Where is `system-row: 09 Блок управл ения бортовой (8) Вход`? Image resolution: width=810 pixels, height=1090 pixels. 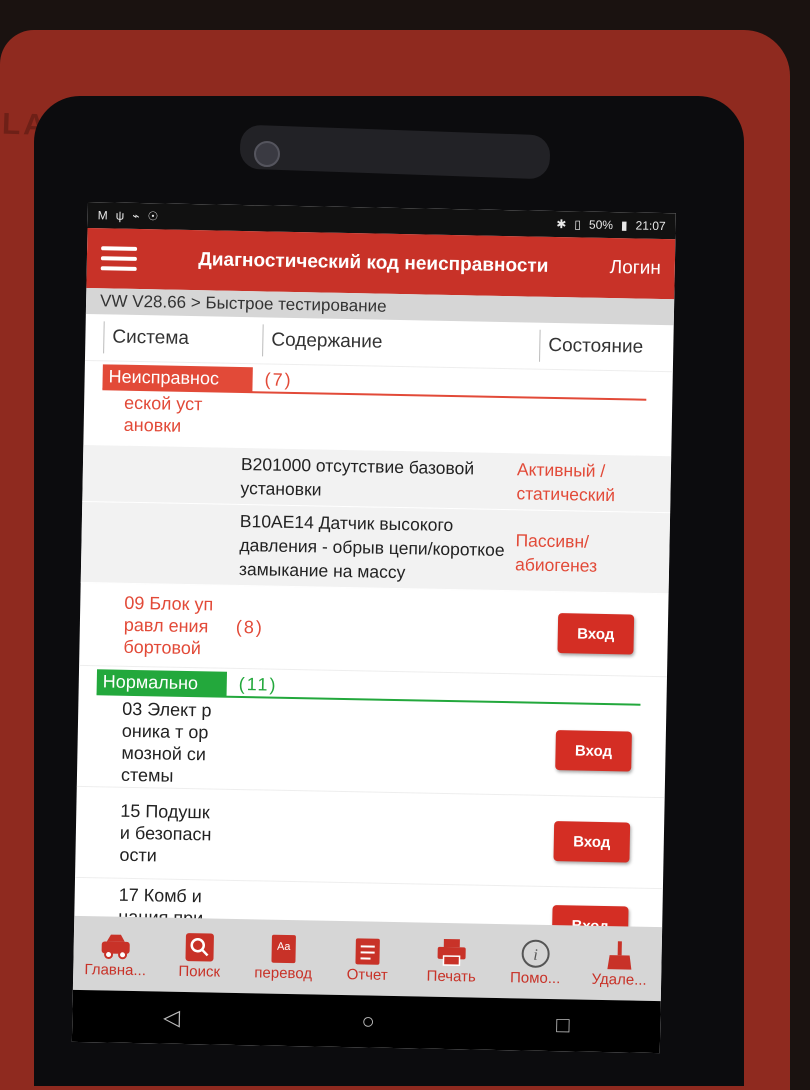
system-row: 09 Блок управл ения бортовой (8) Вход is located at coordinates (373, 630).